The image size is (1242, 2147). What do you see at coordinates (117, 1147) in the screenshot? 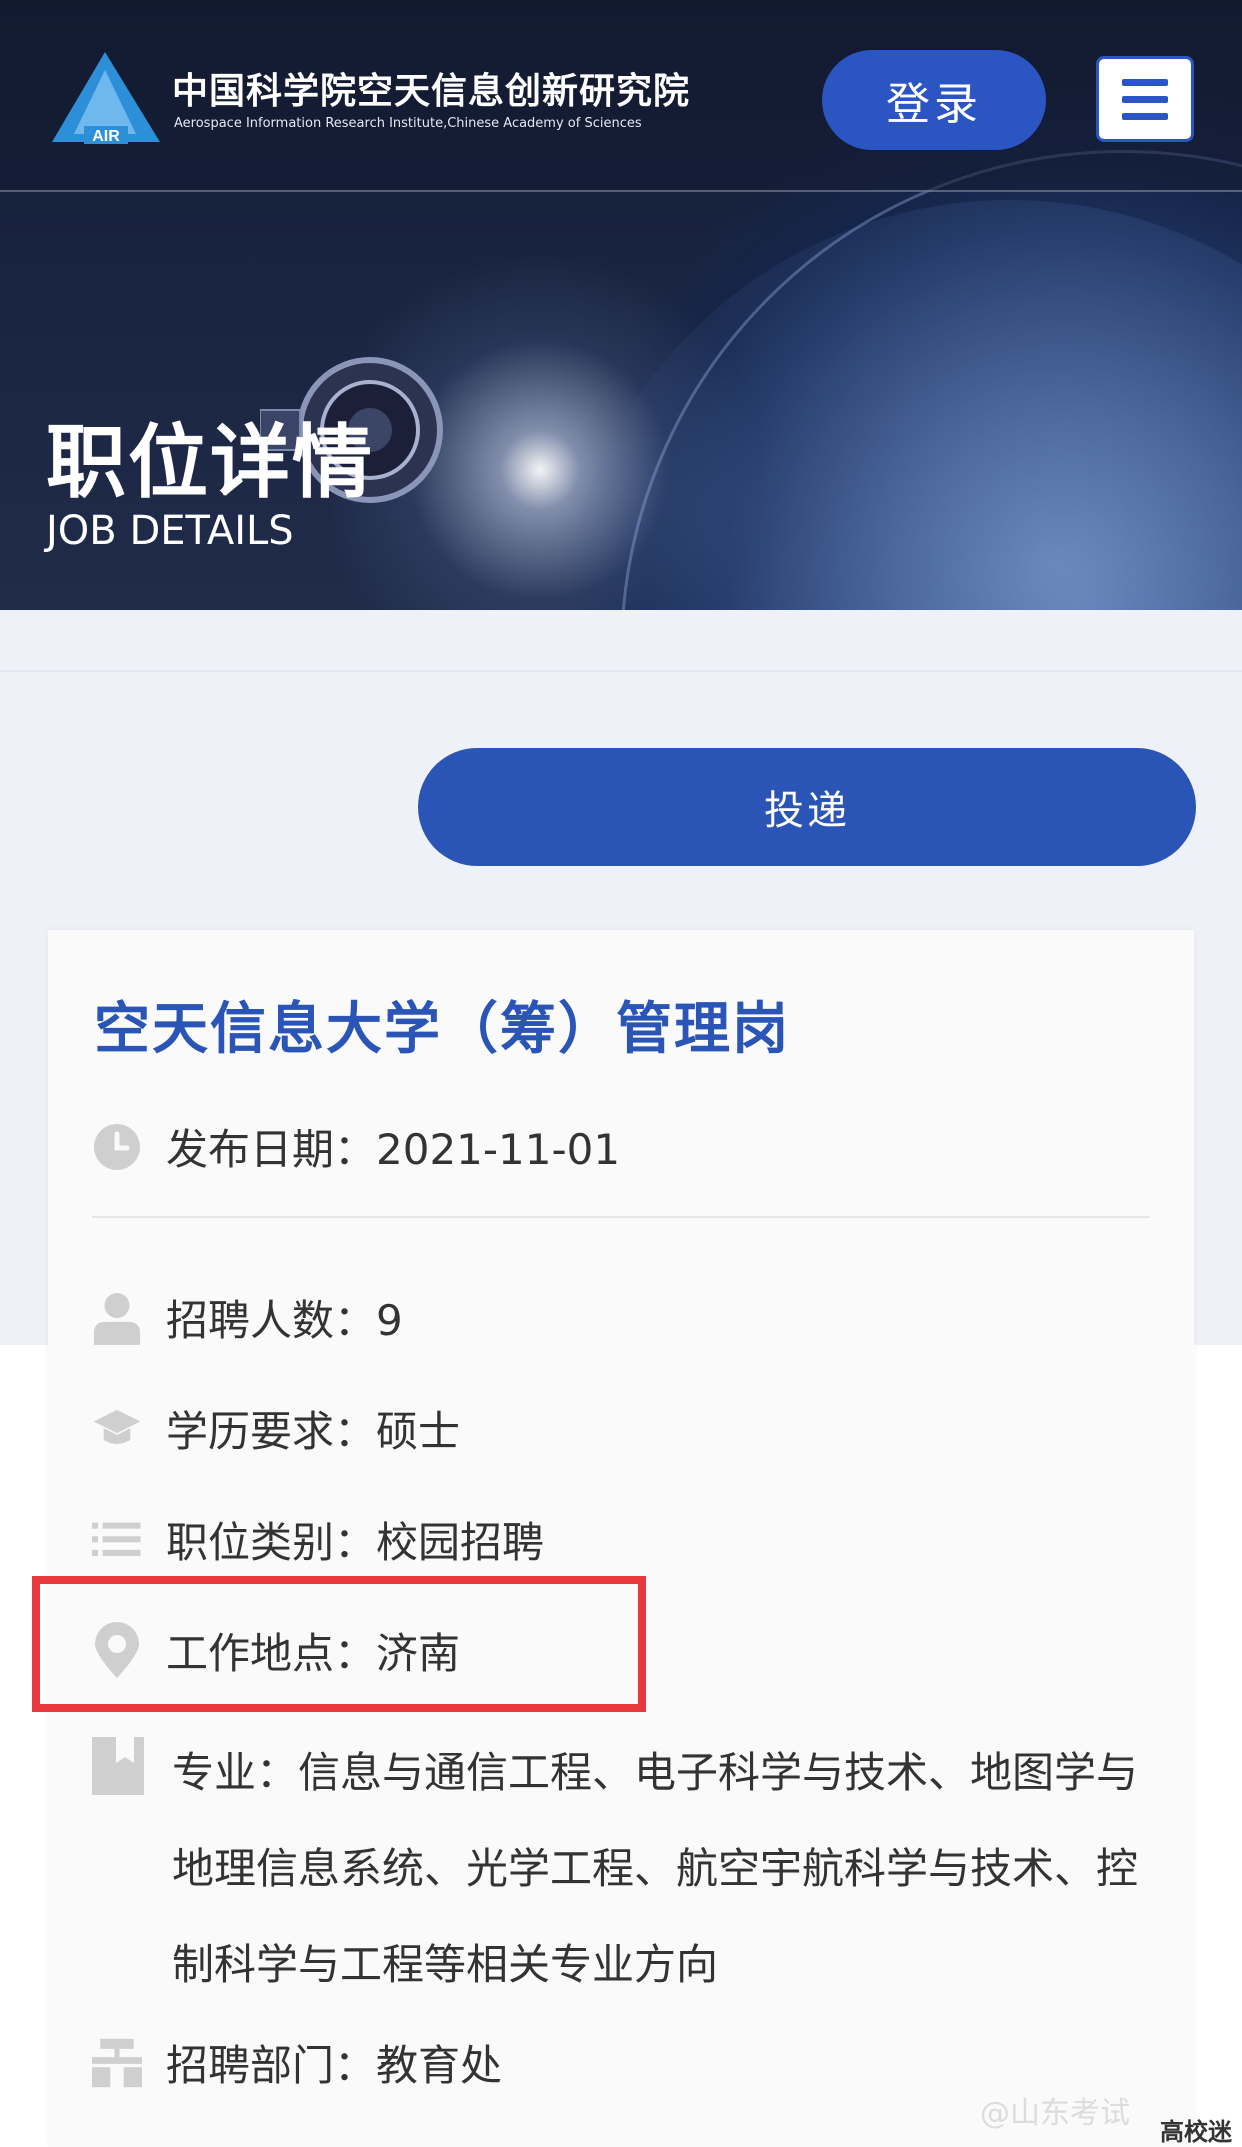
I see `clock-icon` at bounding box center [117, 1147].